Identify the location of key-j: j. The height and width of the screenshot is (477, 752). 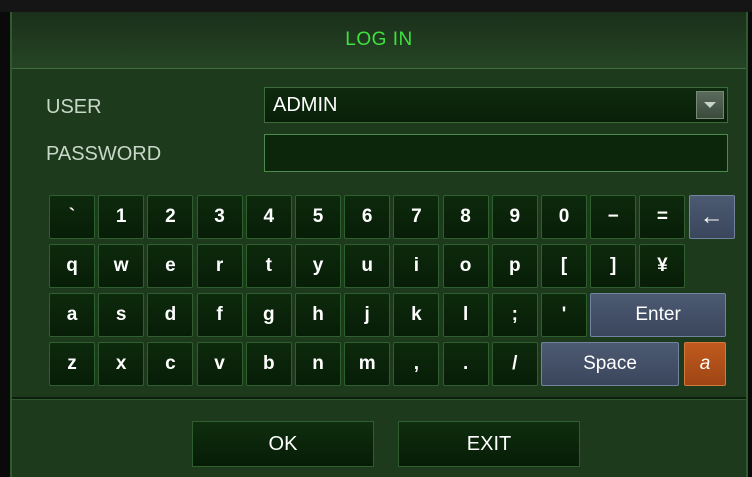
(367, 315).